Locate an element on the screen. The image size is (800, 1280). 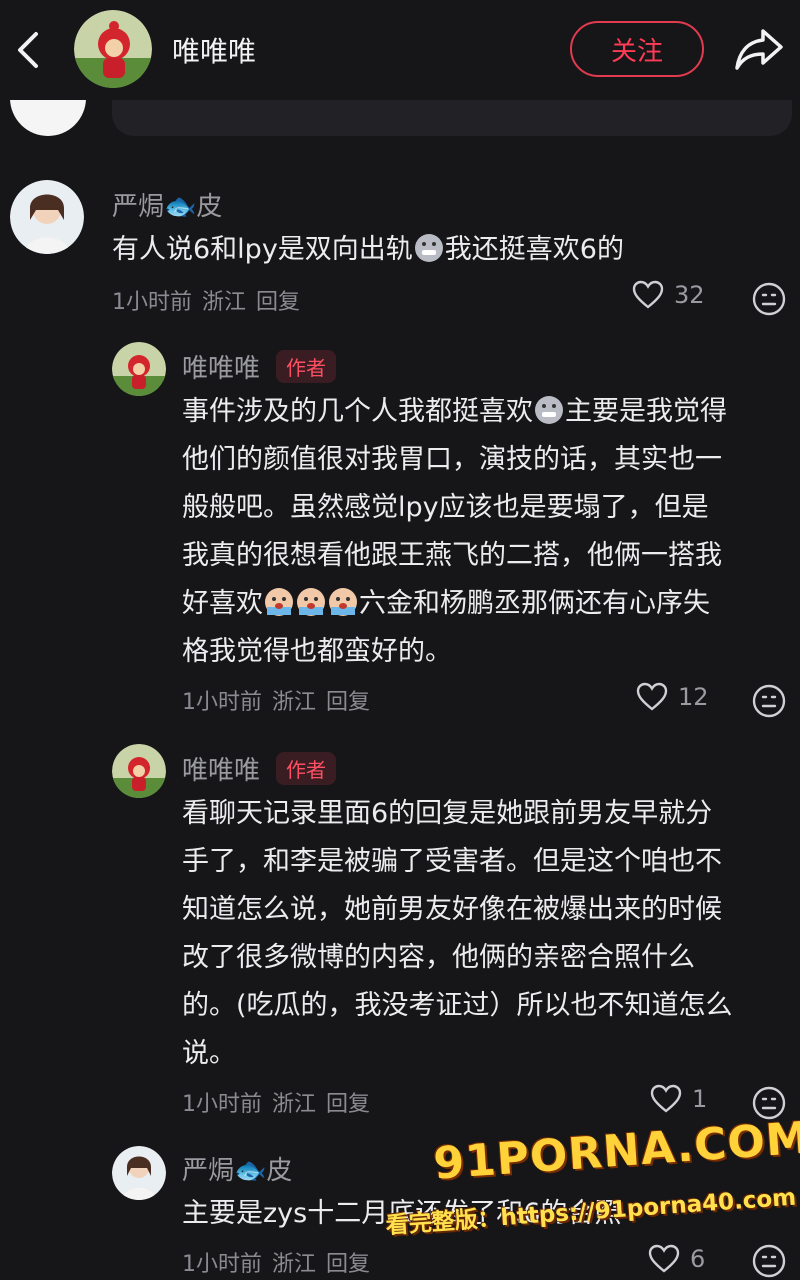
comment-text-part: 我还挺喜欢6的 is located at coordinates (534, 249).